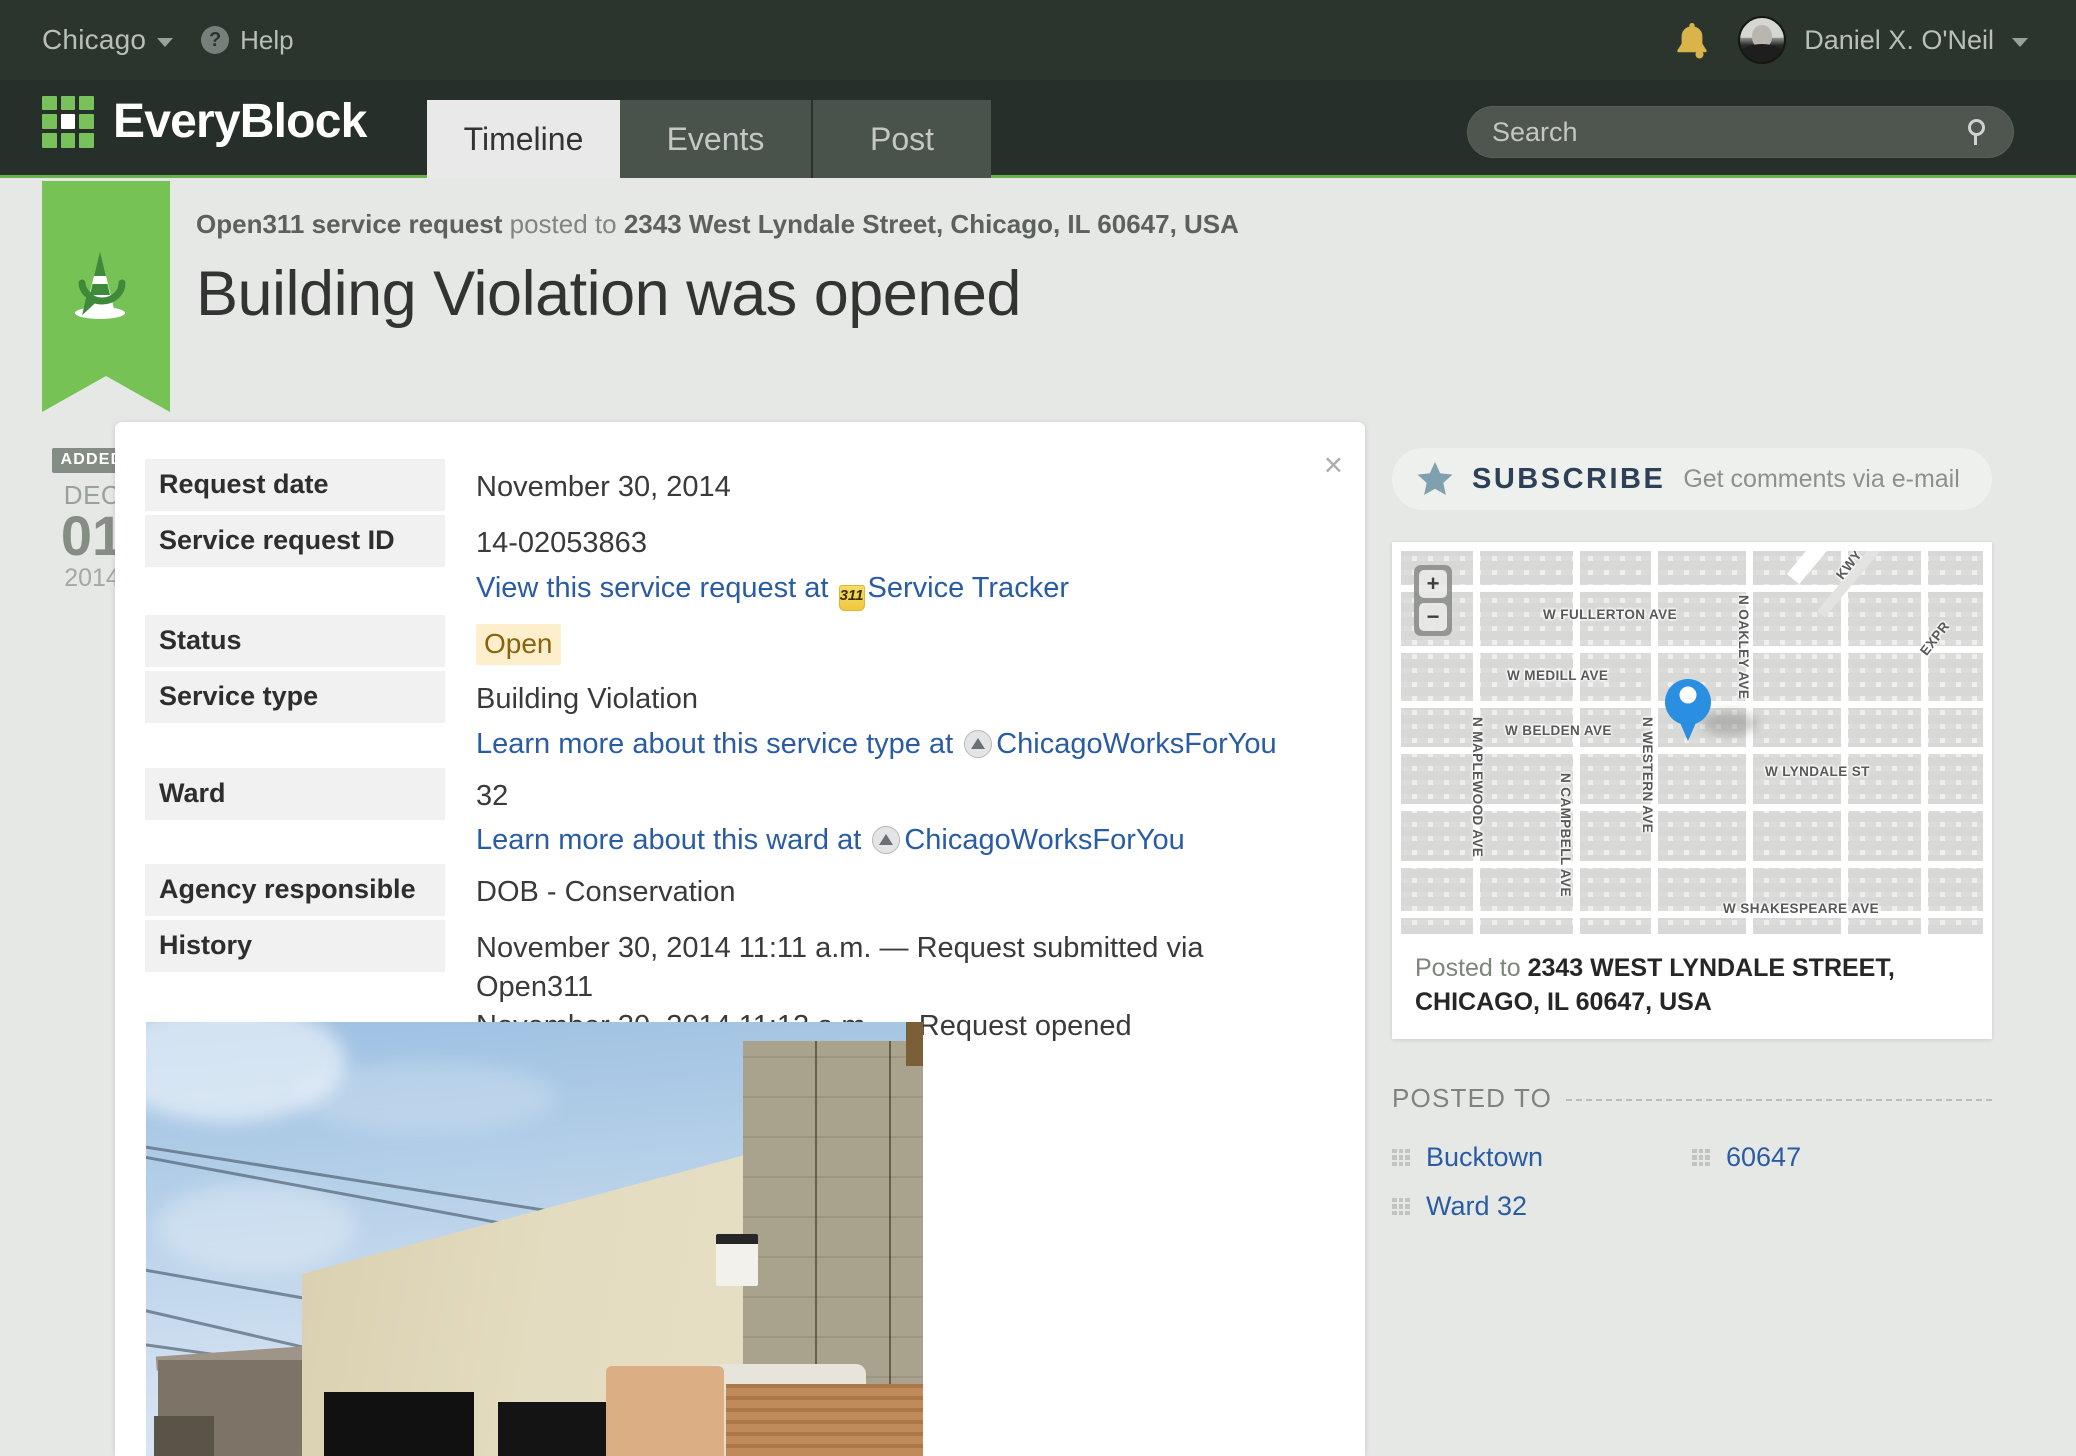 This screenshot has height=1456, width=2076. Describe the element at coordinates (1471, 968) in the screenshot. I see `map-caption-prefix: Posted to` at that location.